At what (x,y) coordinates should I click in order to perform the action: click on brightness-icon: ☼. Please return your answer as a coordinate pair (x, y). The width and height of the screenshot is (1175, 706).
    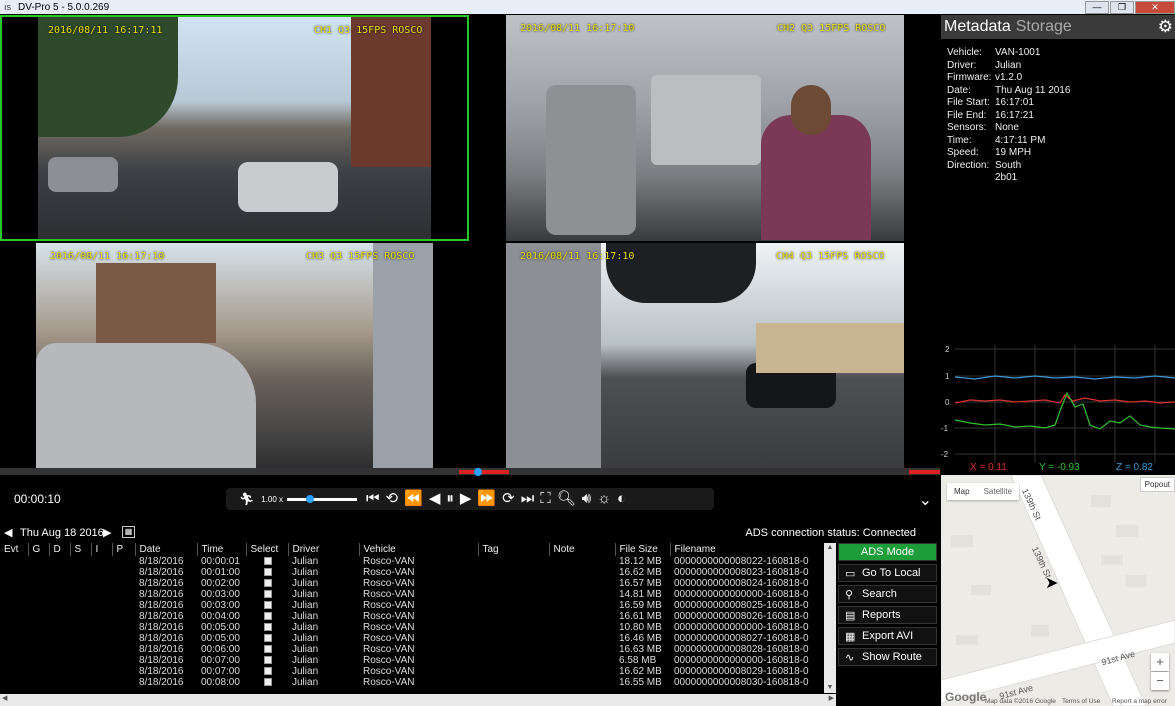
    Looking at the image, I should click on (604, 499).